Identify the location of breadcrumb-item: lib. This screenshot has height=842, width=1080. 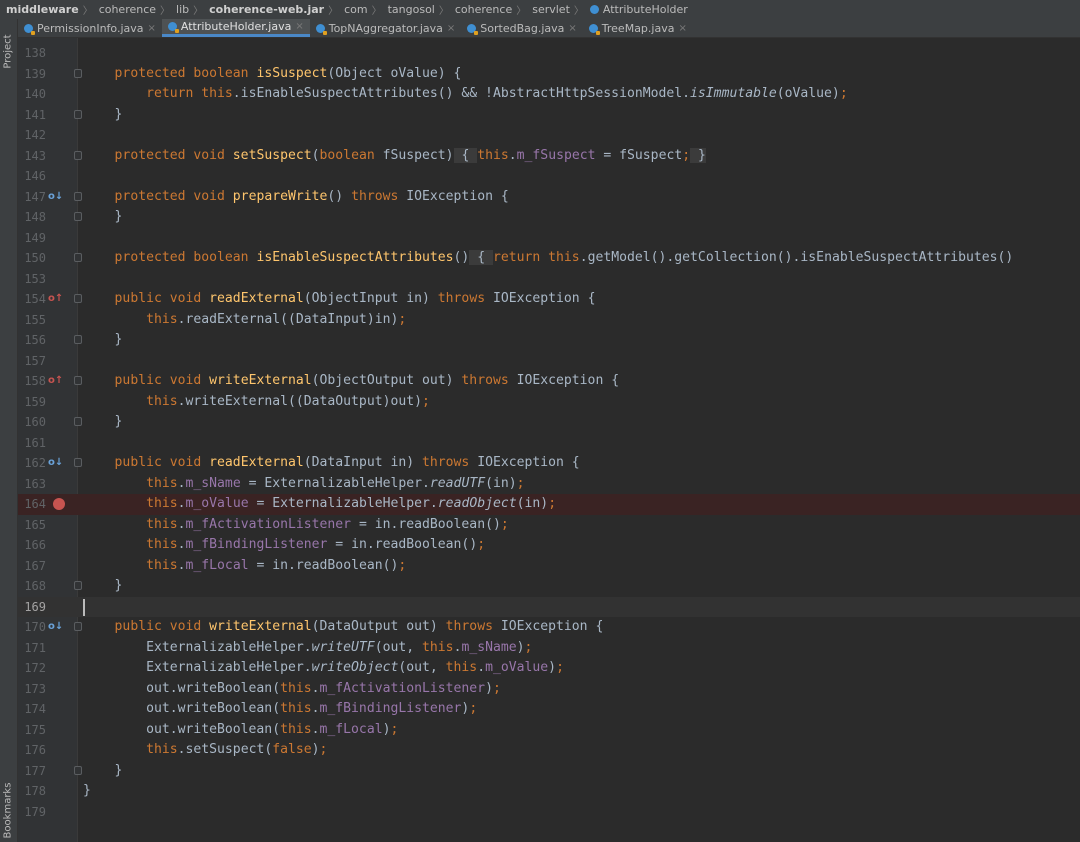
(181, 9).